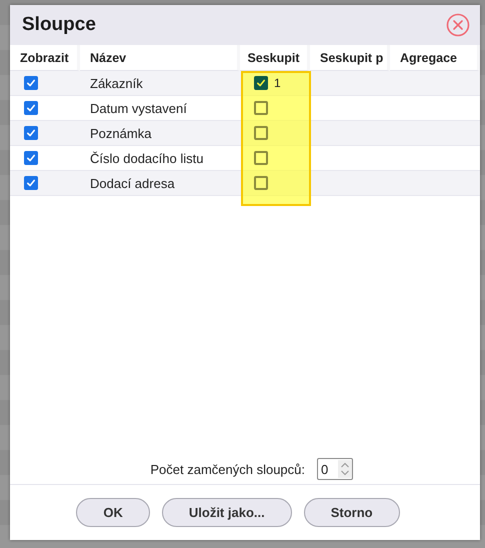 The height and width of the screenshot is (548, 485). What do you see at coordinates (345, 469) in the screenshot?
I see `spinner-icon` at bounding box center [345, 469].